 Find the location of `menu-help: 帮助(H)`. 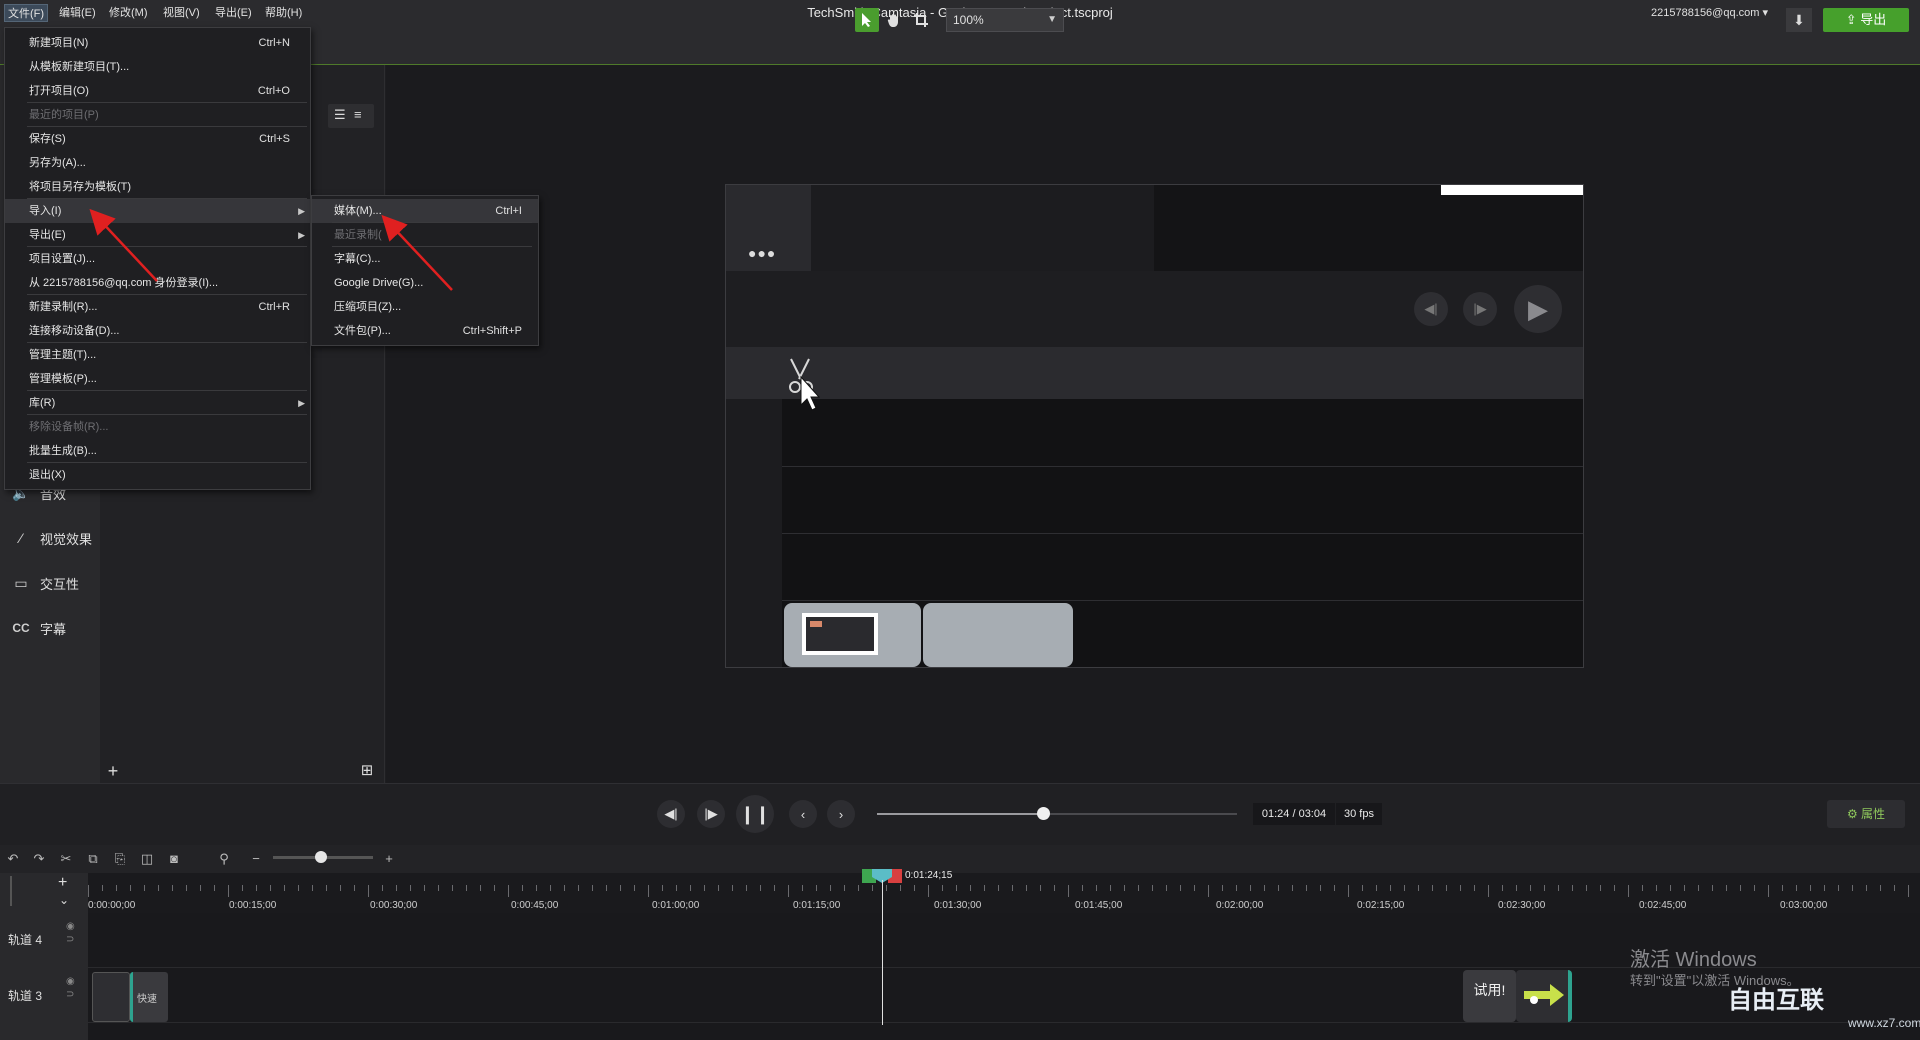

menu-help: 帮助(H) is located at coordinates (283, 13).